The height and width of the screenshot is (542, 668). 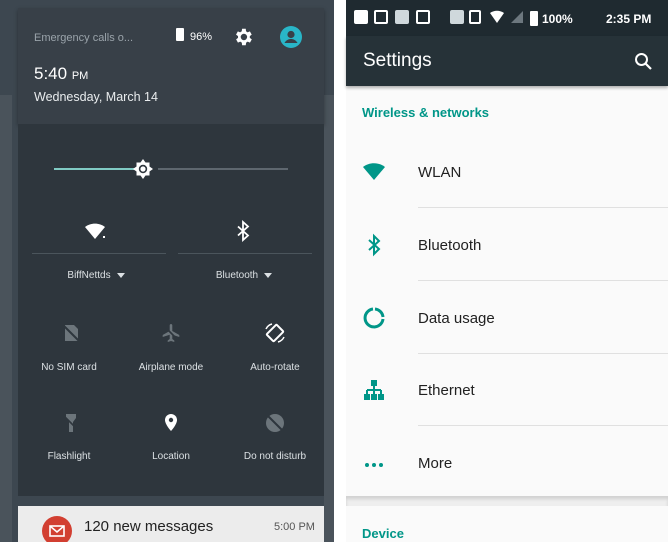 What do you see at coordinates (291, 37) in the screenshot?
I see `user-avatar-icon` at bounding box center [291, 37].